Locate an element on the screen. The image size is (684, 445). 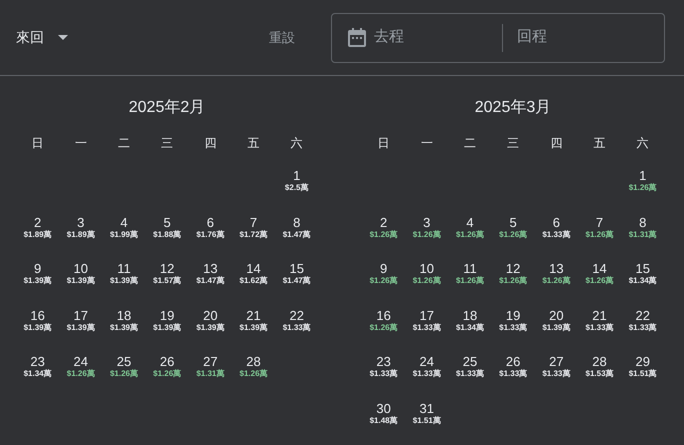
day-number: 17 is located at coordinates (427, 315).